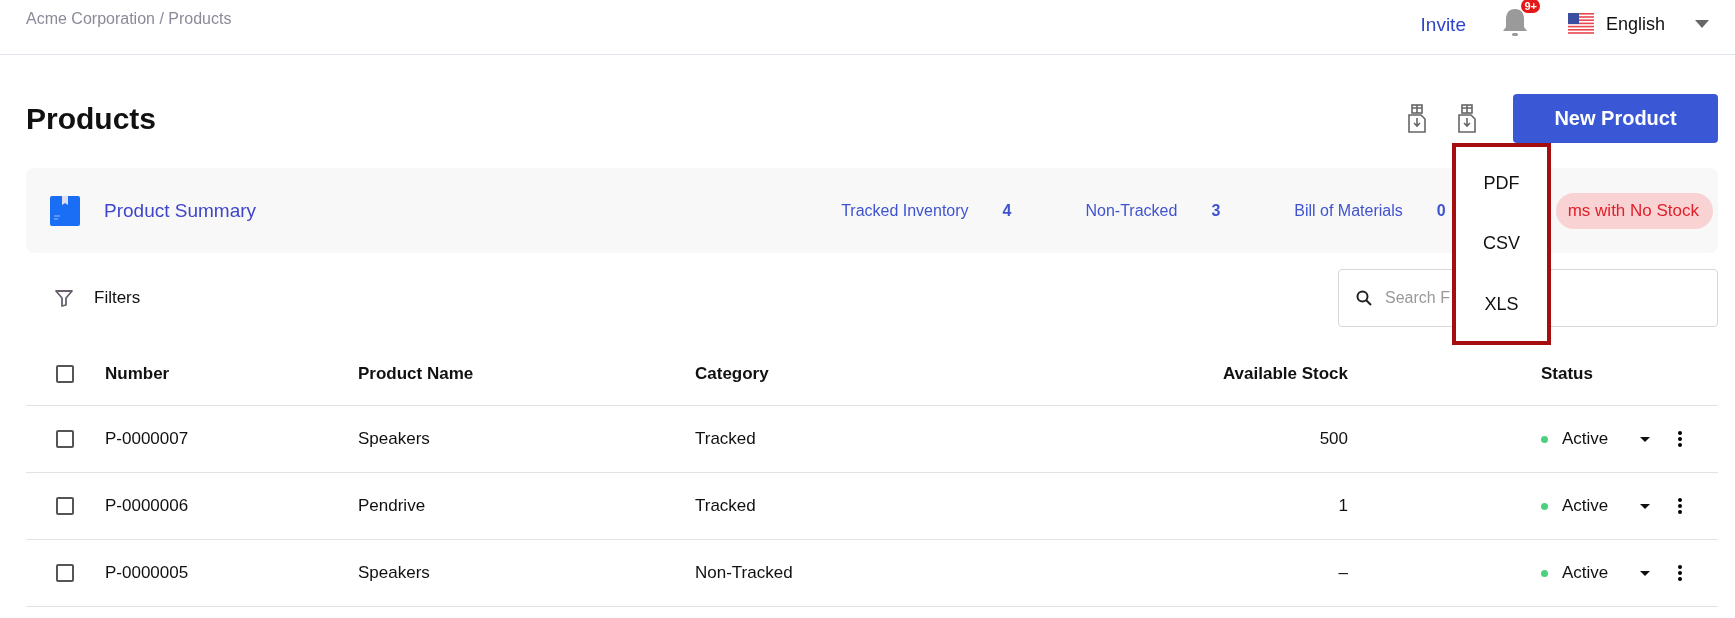 This screenshot has width=1735, height=618. Describe the element at coordinates (1530, 6) in the screenshot. I see `notification-badge: 9+` at that location.